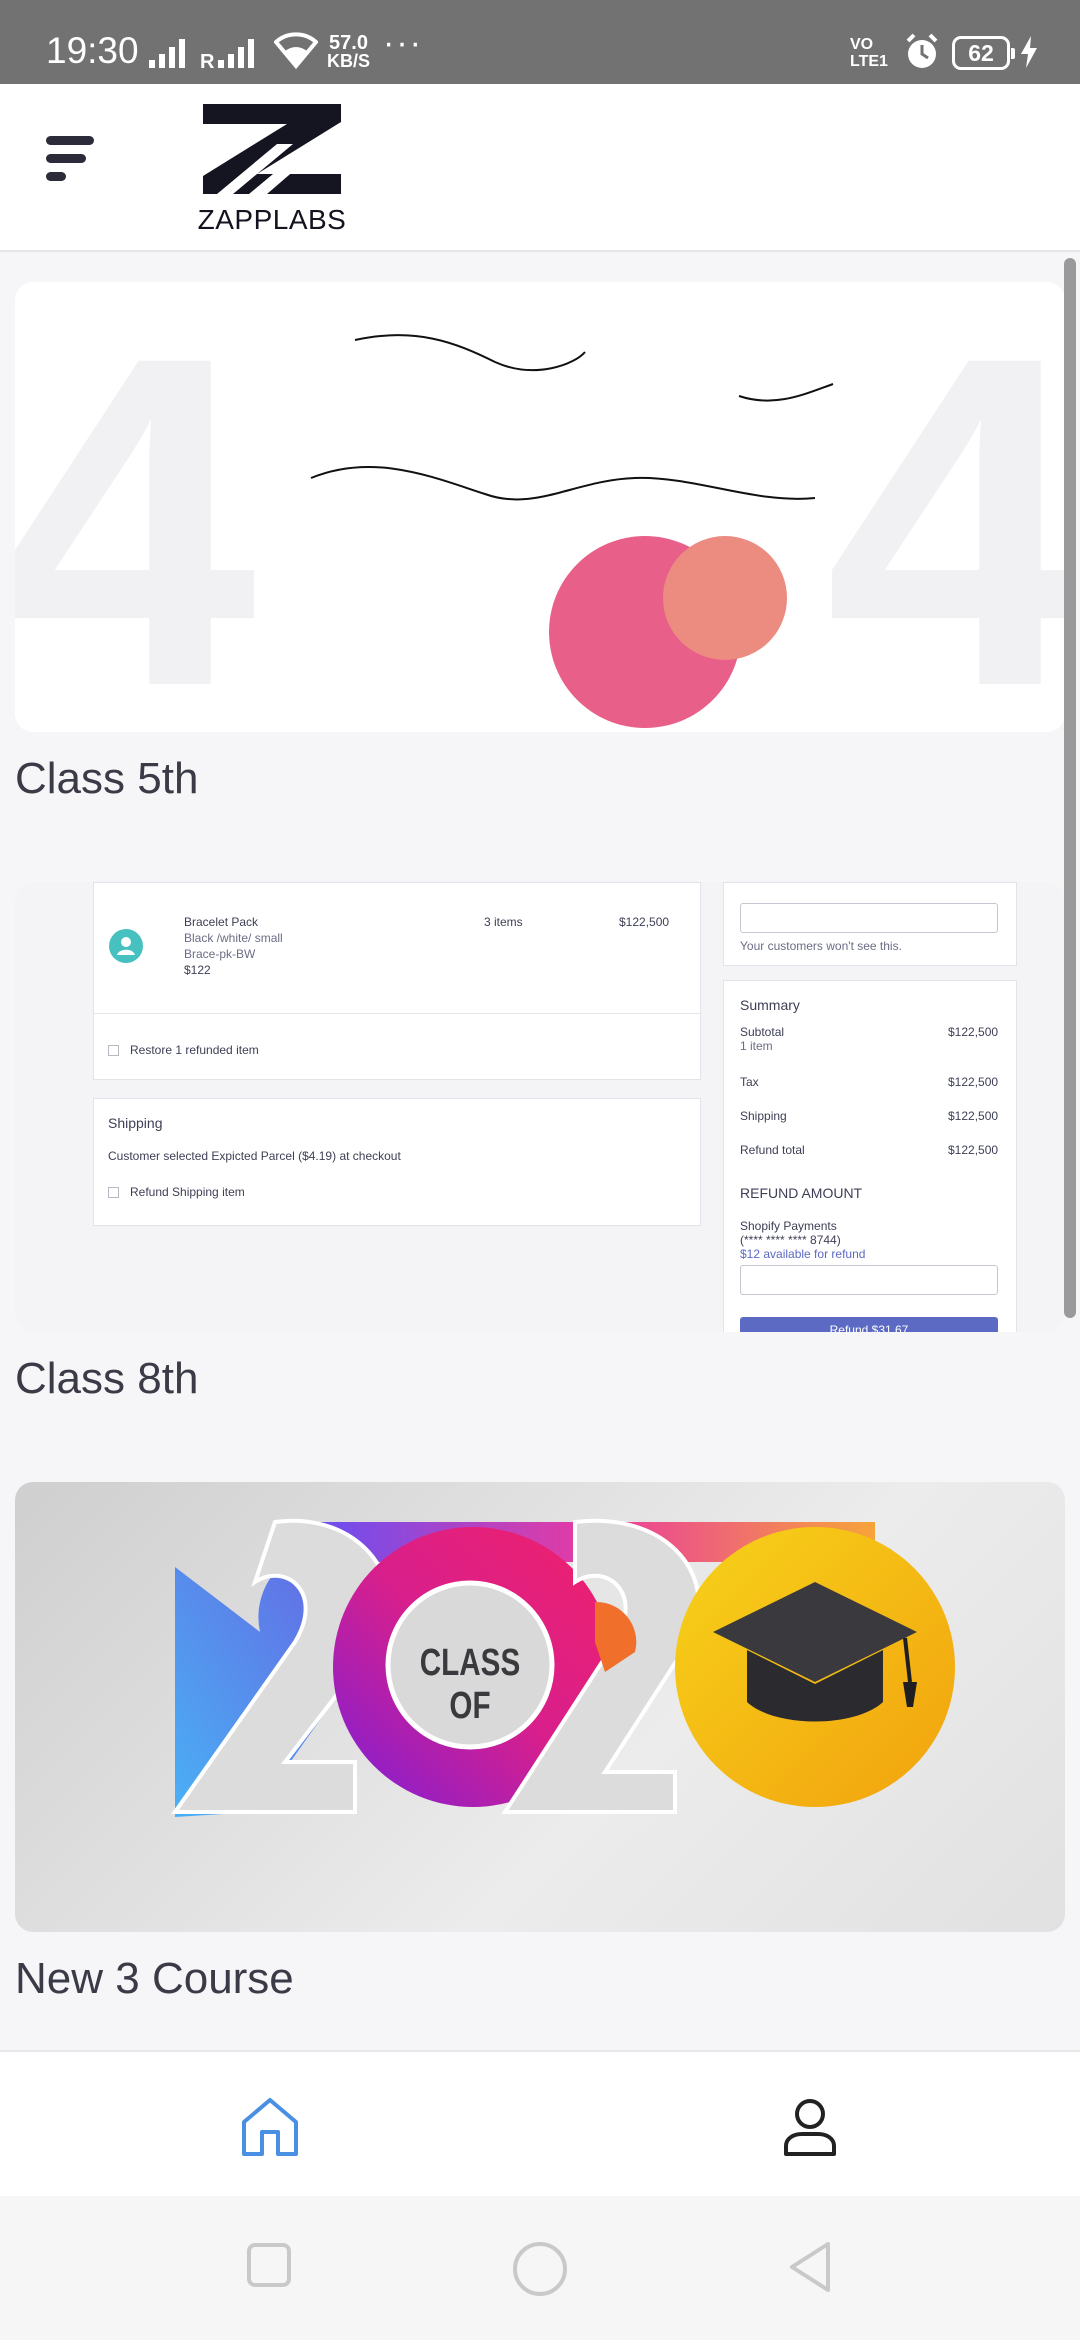 This screenshot has height=2340, width=1080. What do you see at coordinates (135, 1123) in the screenshot?
I see `shipping-heading: Shipping` at bounding box center [135, 1123].